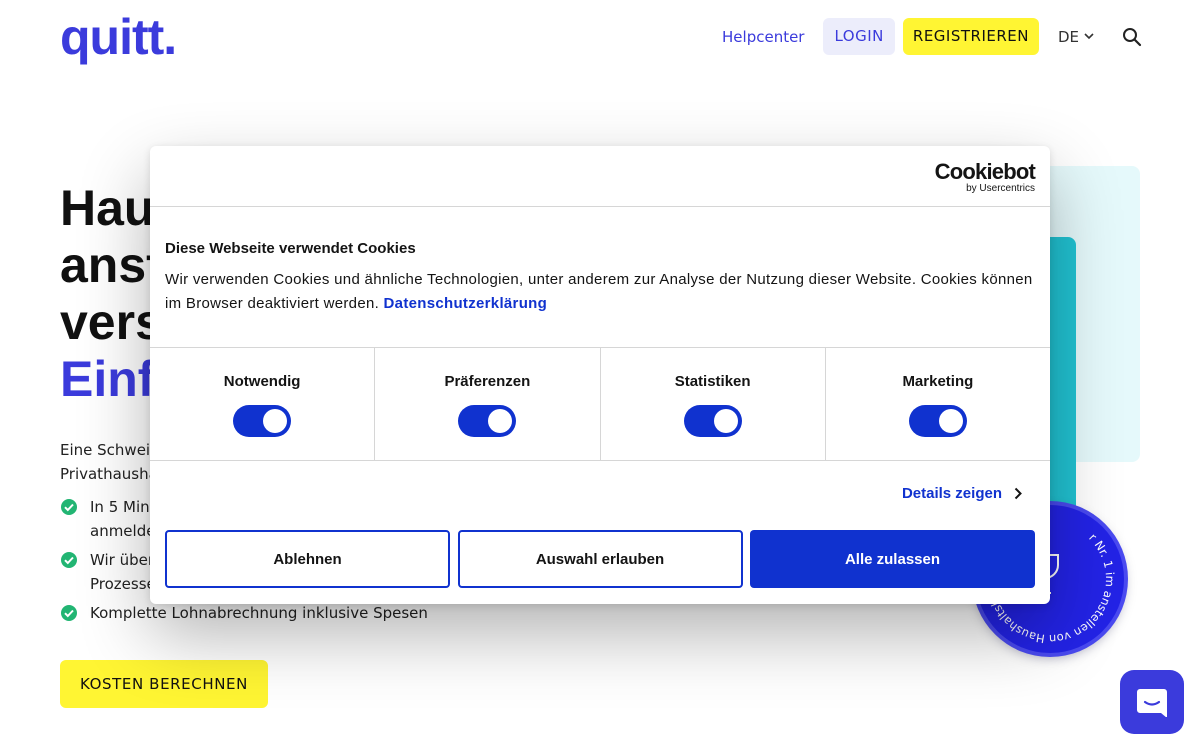 This screenshot has height=750, width=1200. What do you see at coordinates (859, 36) in the screenshot?
I see `login-button: LOGIN` at bounding box center [859, 36].